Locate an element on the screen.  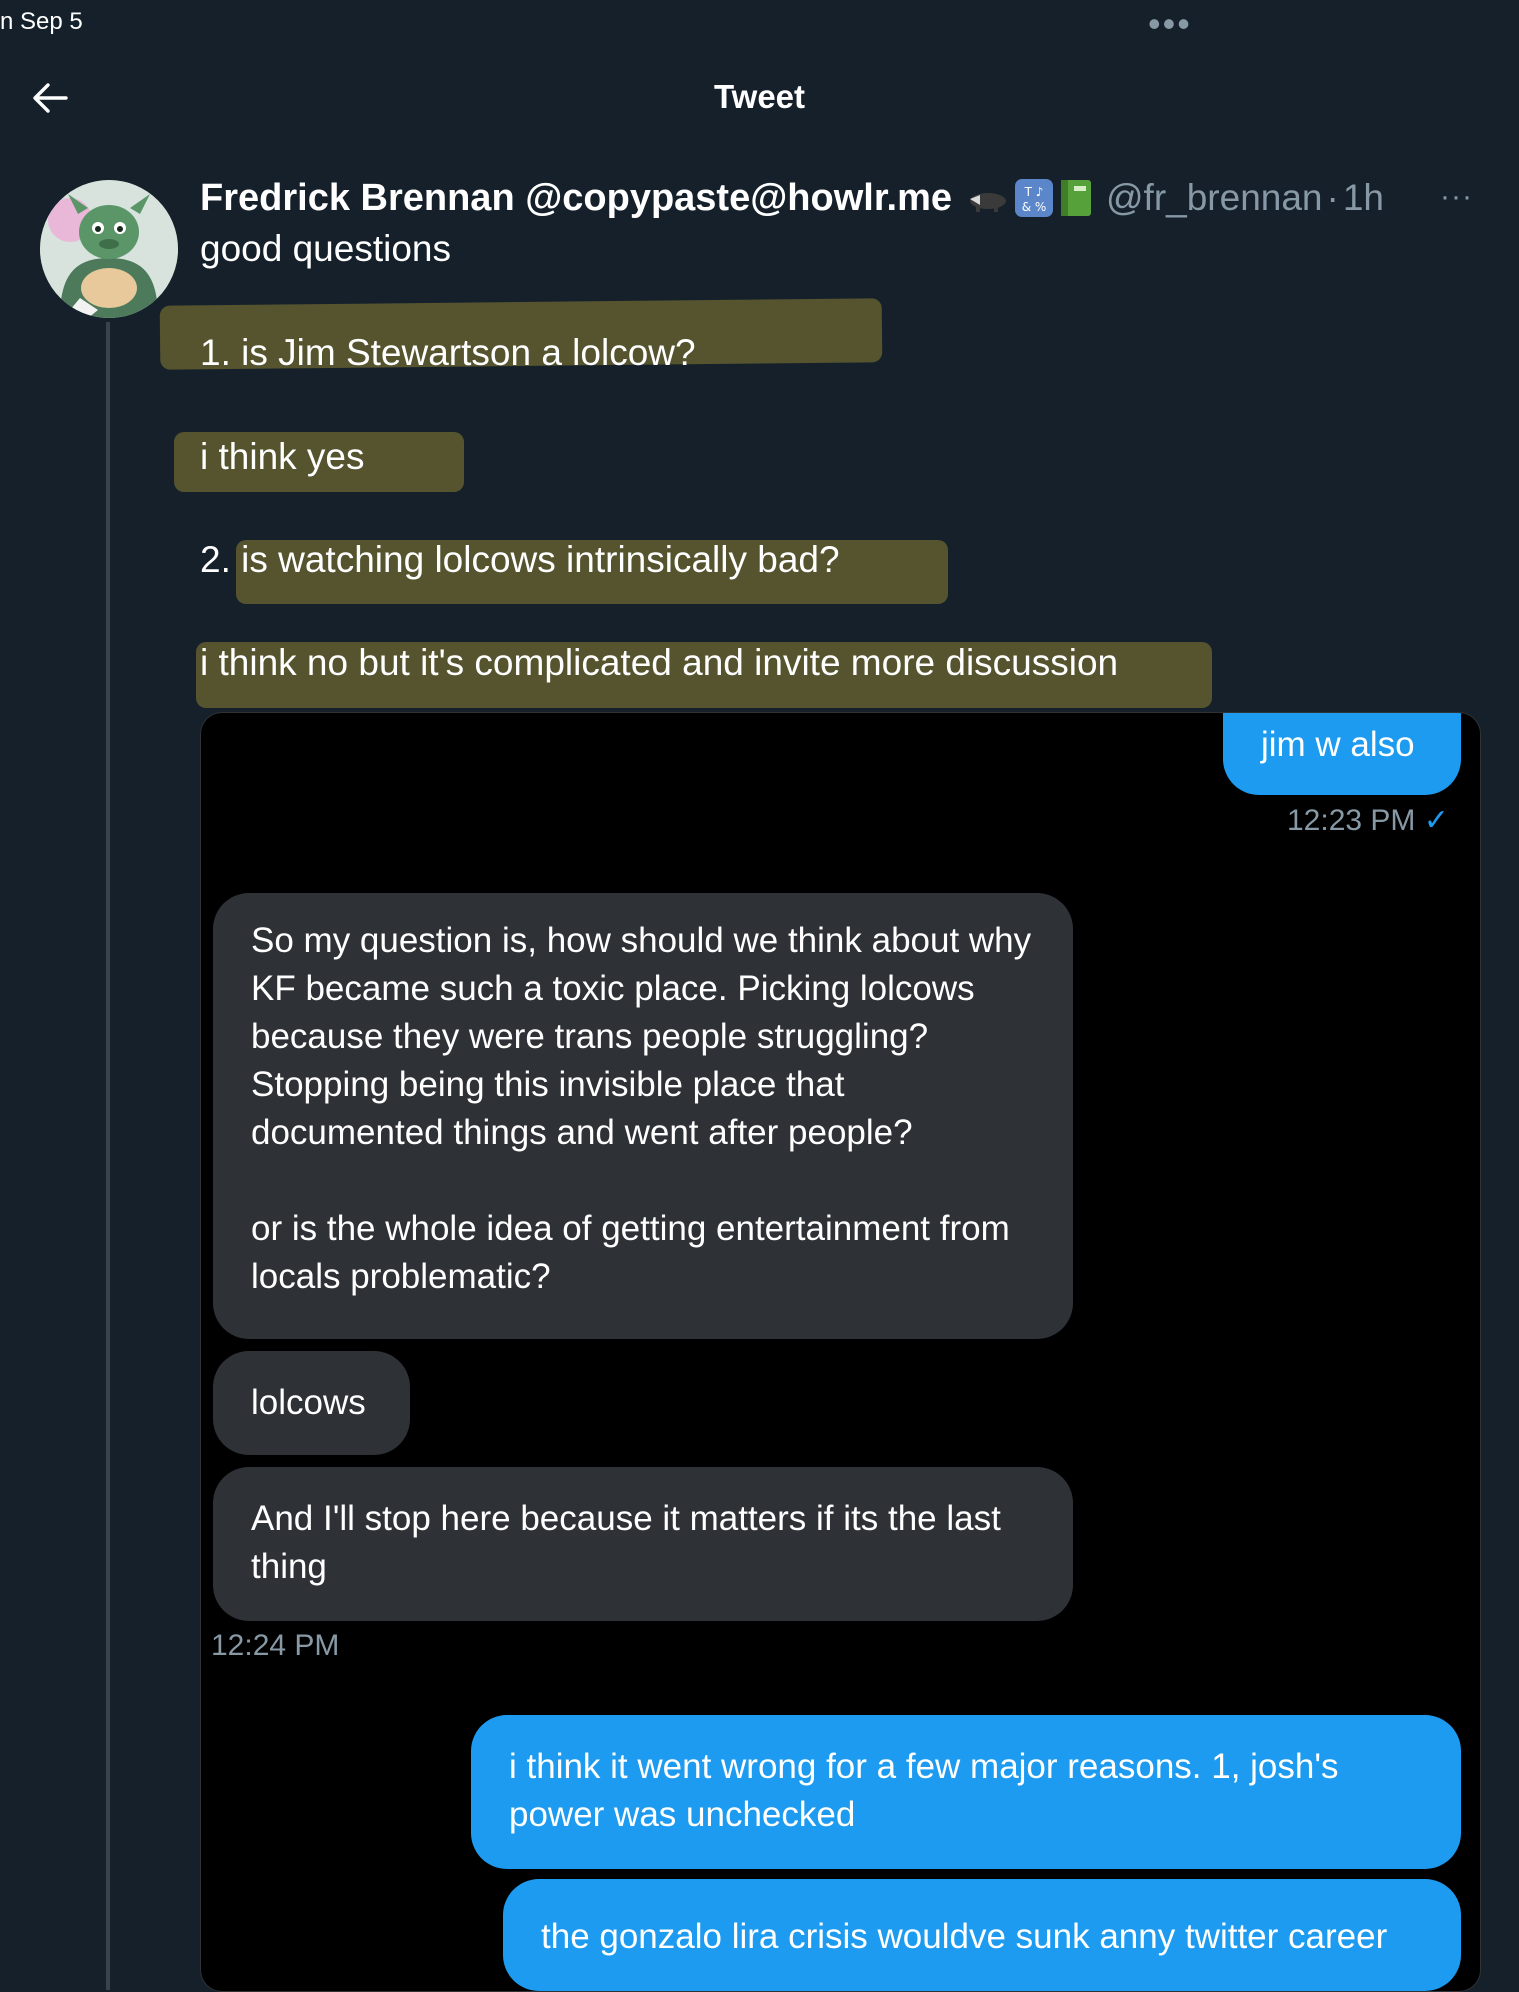
multitasking-dots-icon: ••• is located at coordinates (1170, 24).